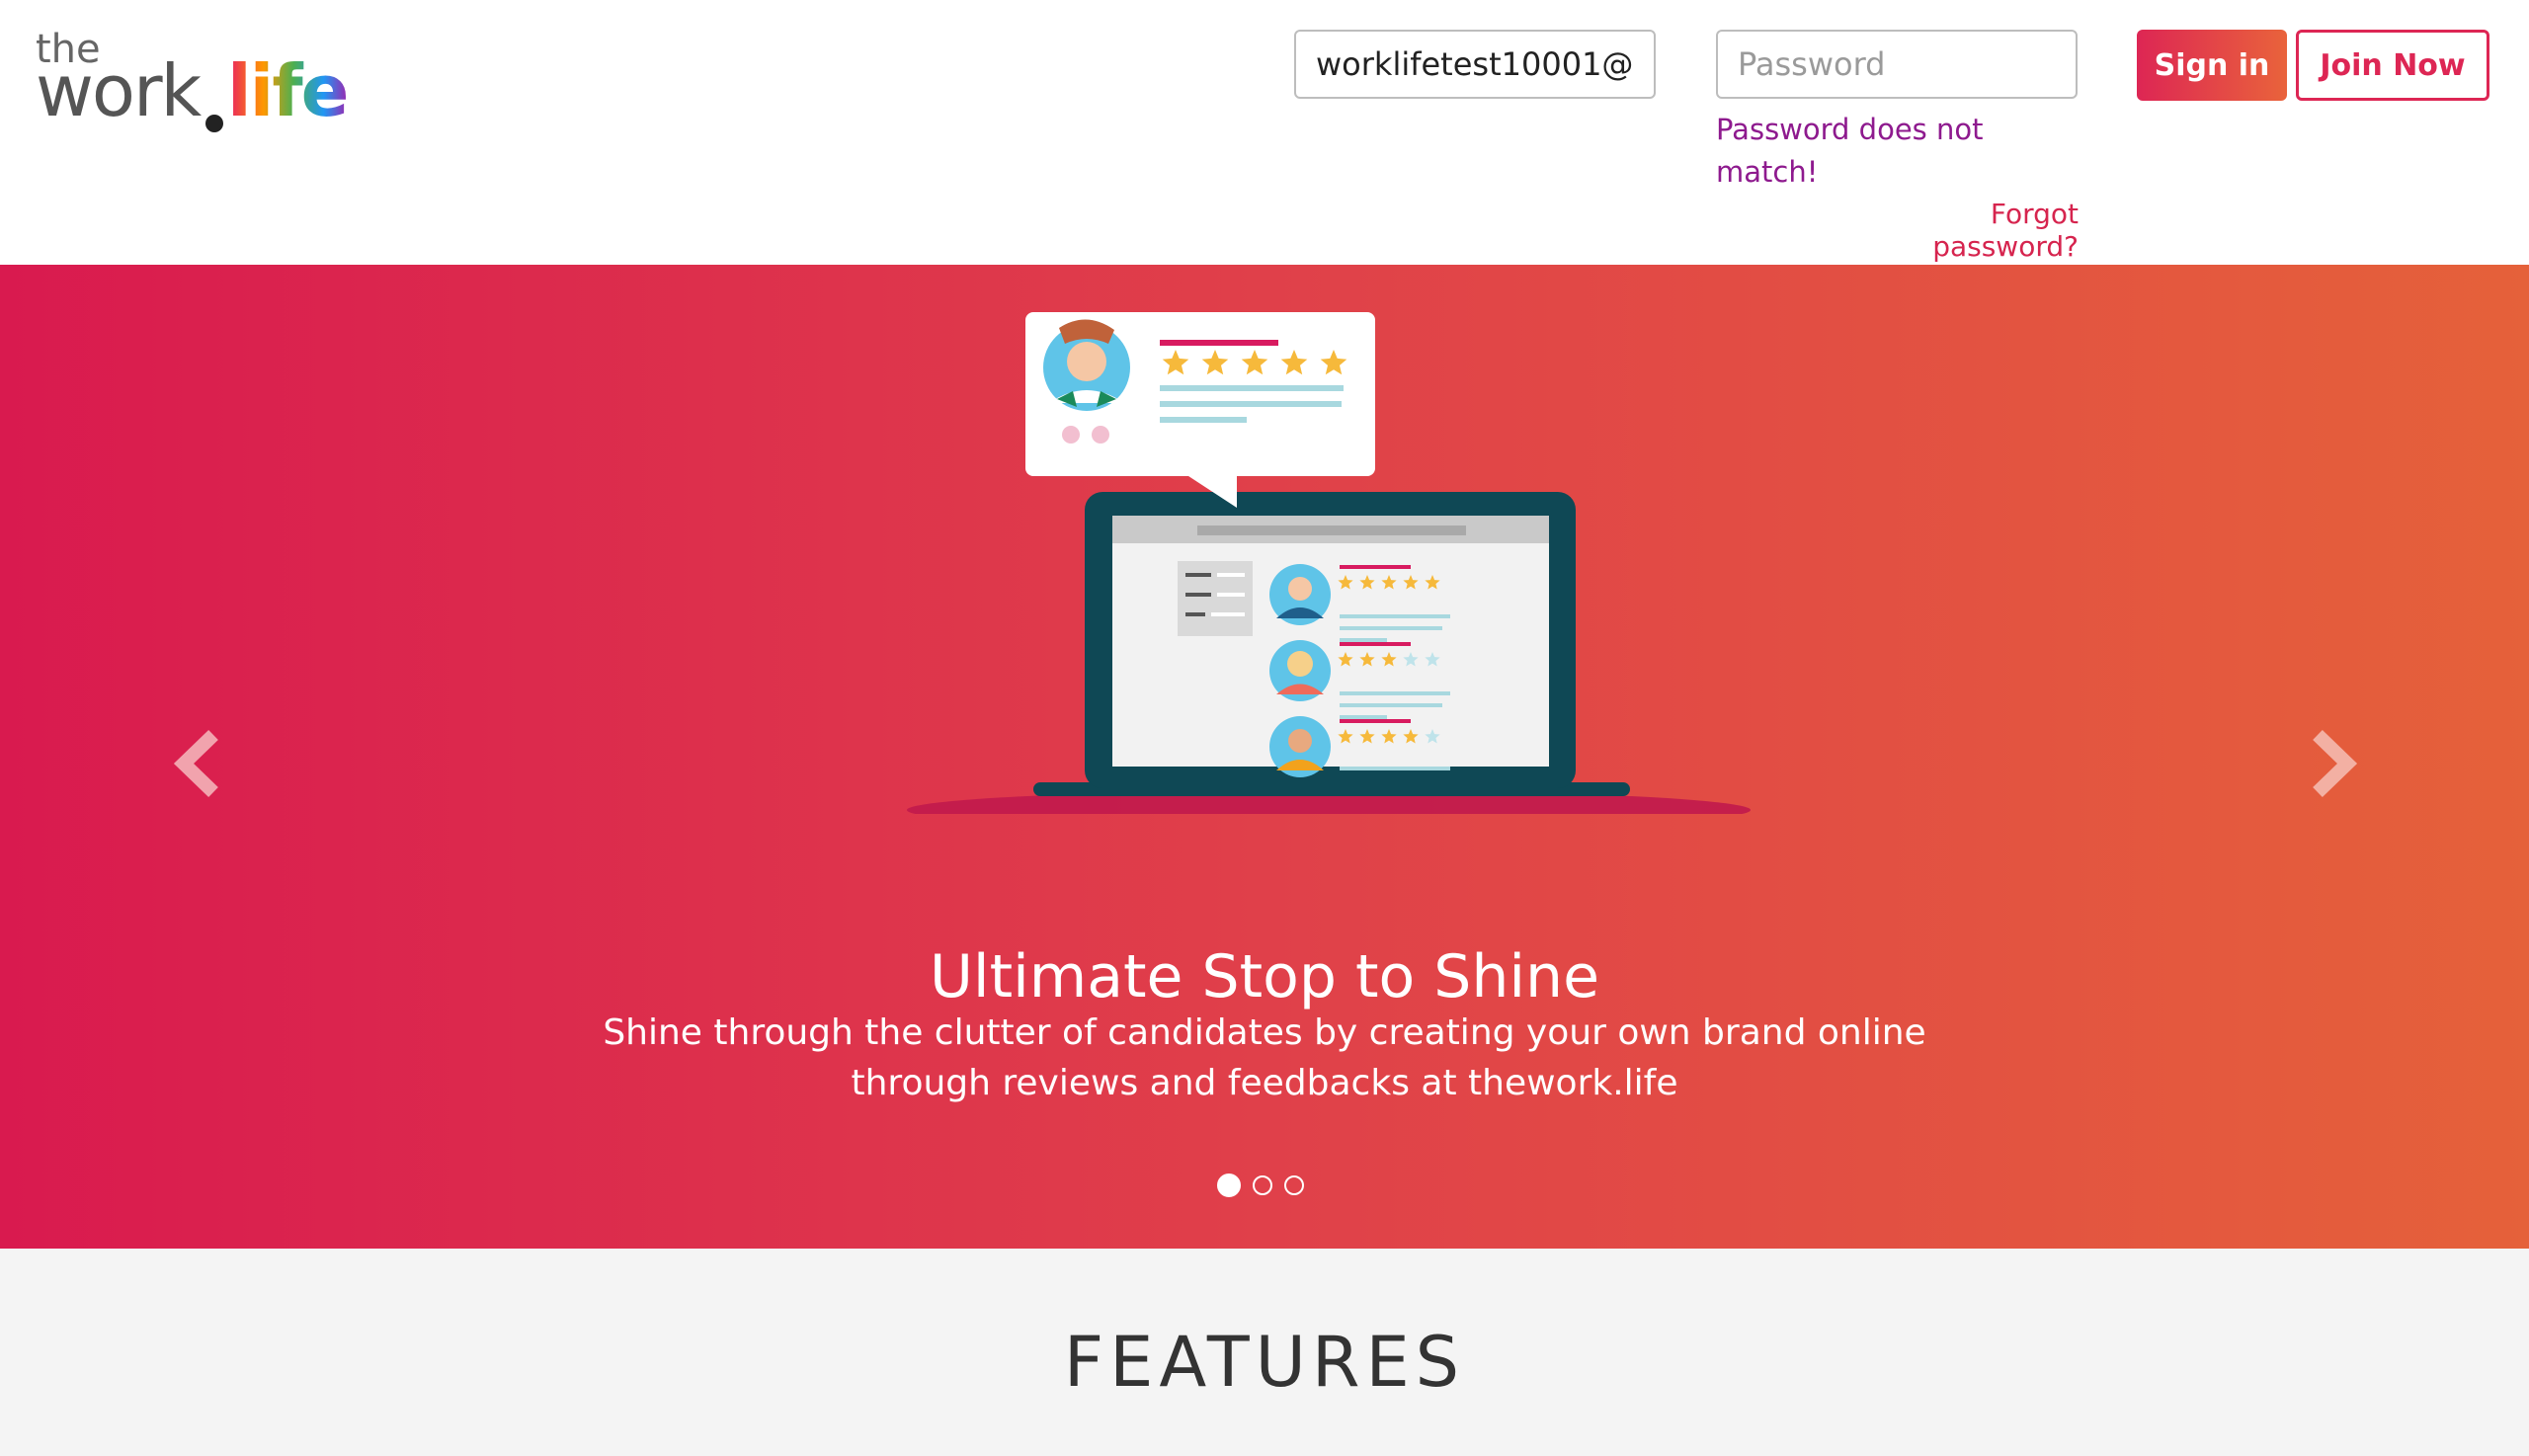  I want to click on logo-dot, so click(214, 123).